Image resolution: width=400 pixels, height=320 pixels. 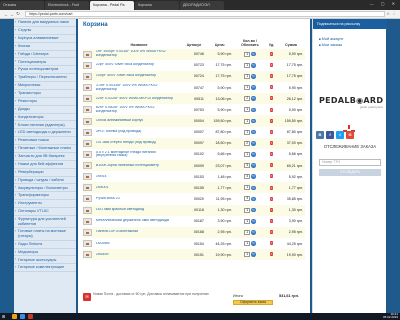 What do you see at coordinates (45, 47) in the screenshot?
I see `sidebar-category-item: Кнопки` at bounding box center [45, 47].